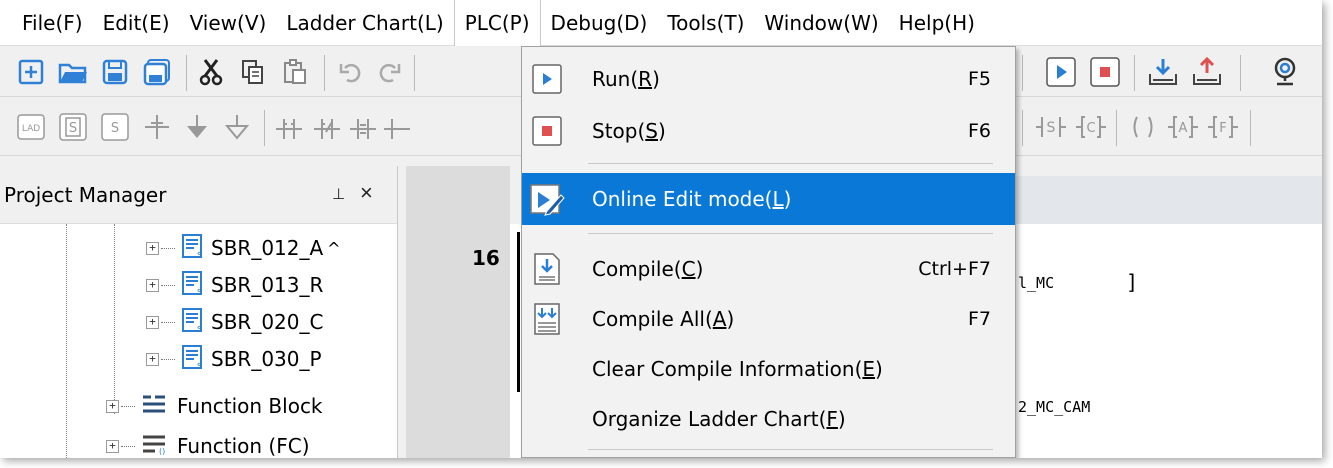  Describe the element at coordinates (1054, 407) in the screenshot. I see `instruction-fragment: 2_MC_CAM` at that location.